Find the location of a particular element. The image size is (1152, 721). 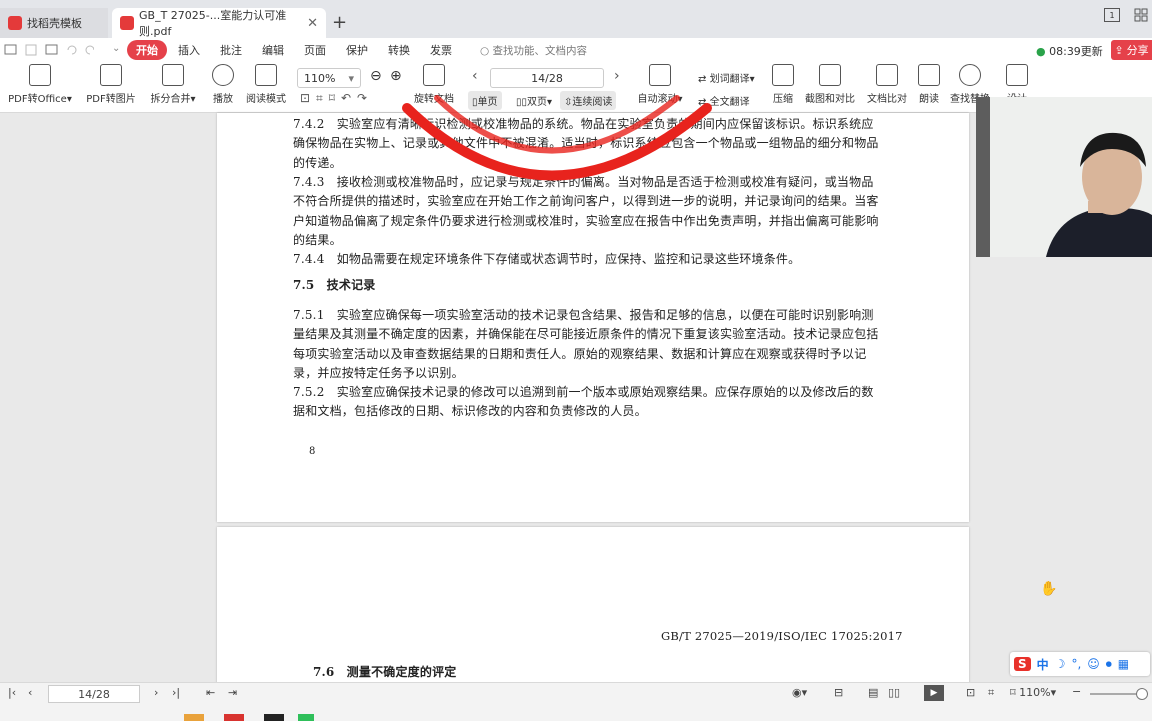

play-icon: ▶ is located at coordinates (934, 693).